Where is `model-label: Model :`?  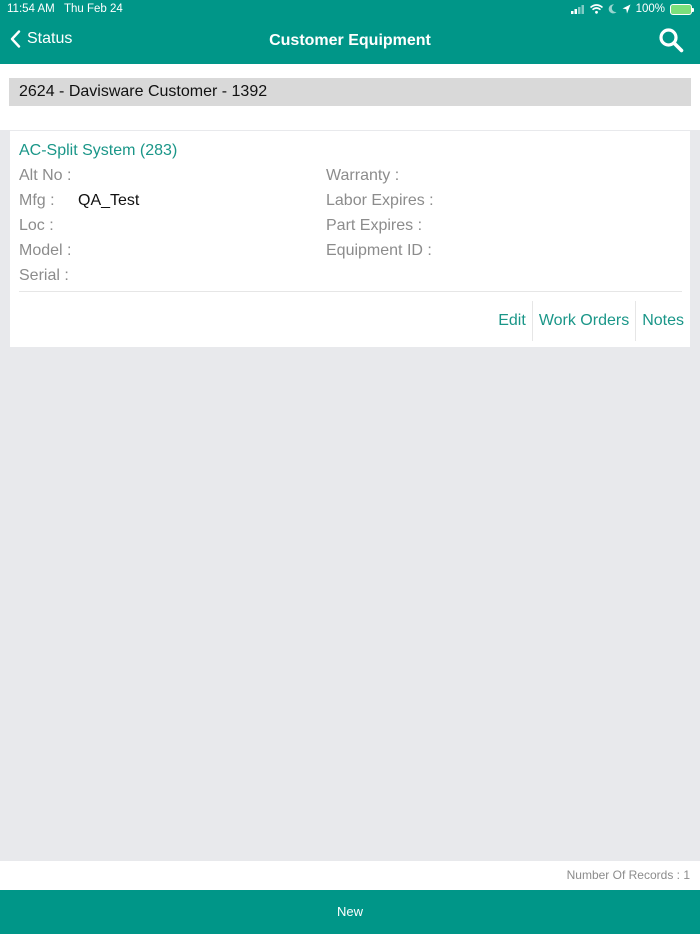
model-label: Model : is located at coordinates (45, 250).